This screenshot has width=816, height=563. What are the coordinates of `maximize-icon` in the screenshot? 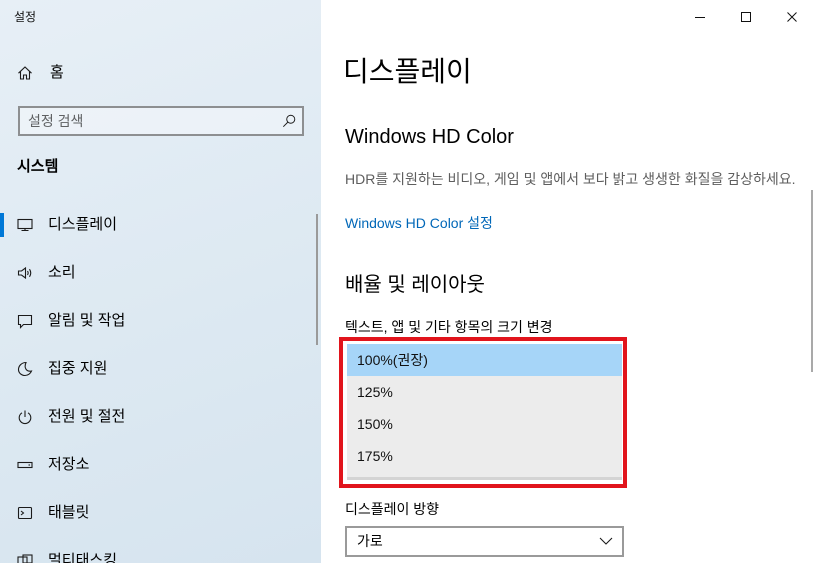 It's located at (746, 17).